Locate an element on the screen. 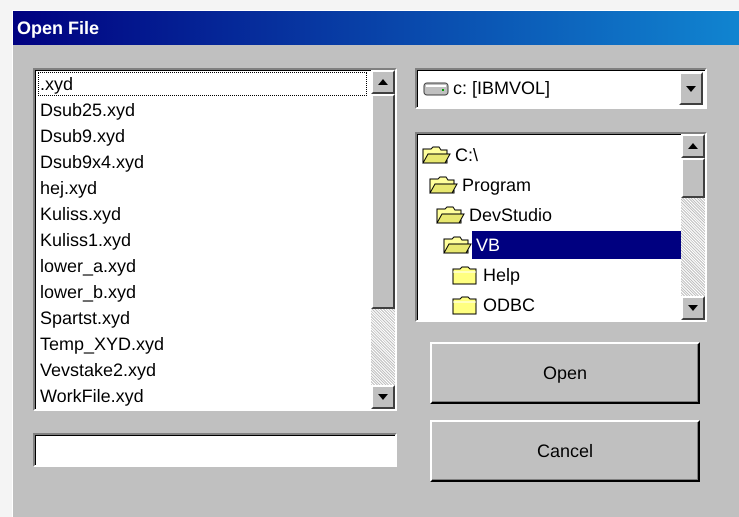 The image size is (739, 517). folder-item: C:\ is located at coordinates (566, 155).